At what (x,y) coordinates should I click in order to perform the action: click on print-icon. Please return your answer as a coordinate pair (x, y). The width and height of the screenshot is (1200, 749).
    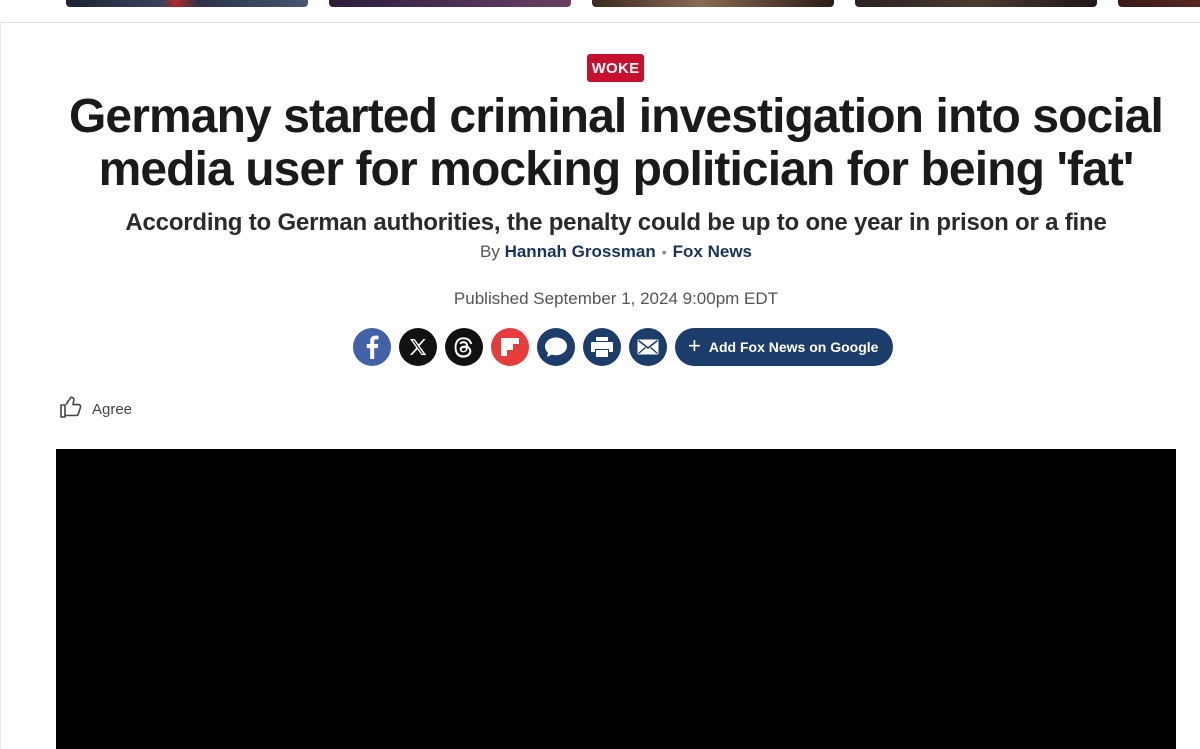
    Looking at the image, I should click on (602, 347).